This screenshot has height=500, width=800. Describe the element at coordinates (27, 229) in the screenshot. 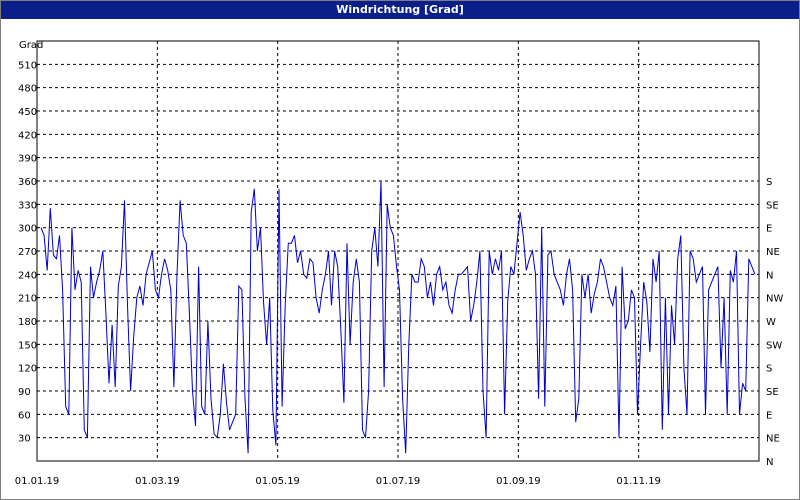

I see `y-tick-label: 300` at that location.